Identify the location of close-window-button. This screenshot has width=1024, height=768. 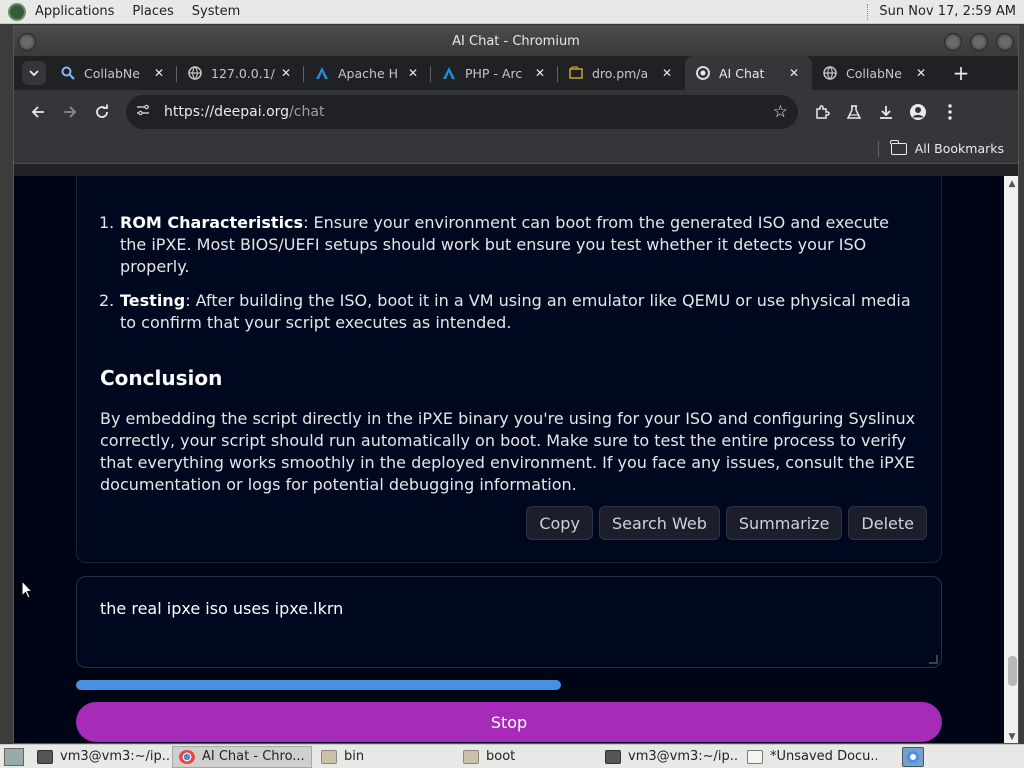
(1005, 42).